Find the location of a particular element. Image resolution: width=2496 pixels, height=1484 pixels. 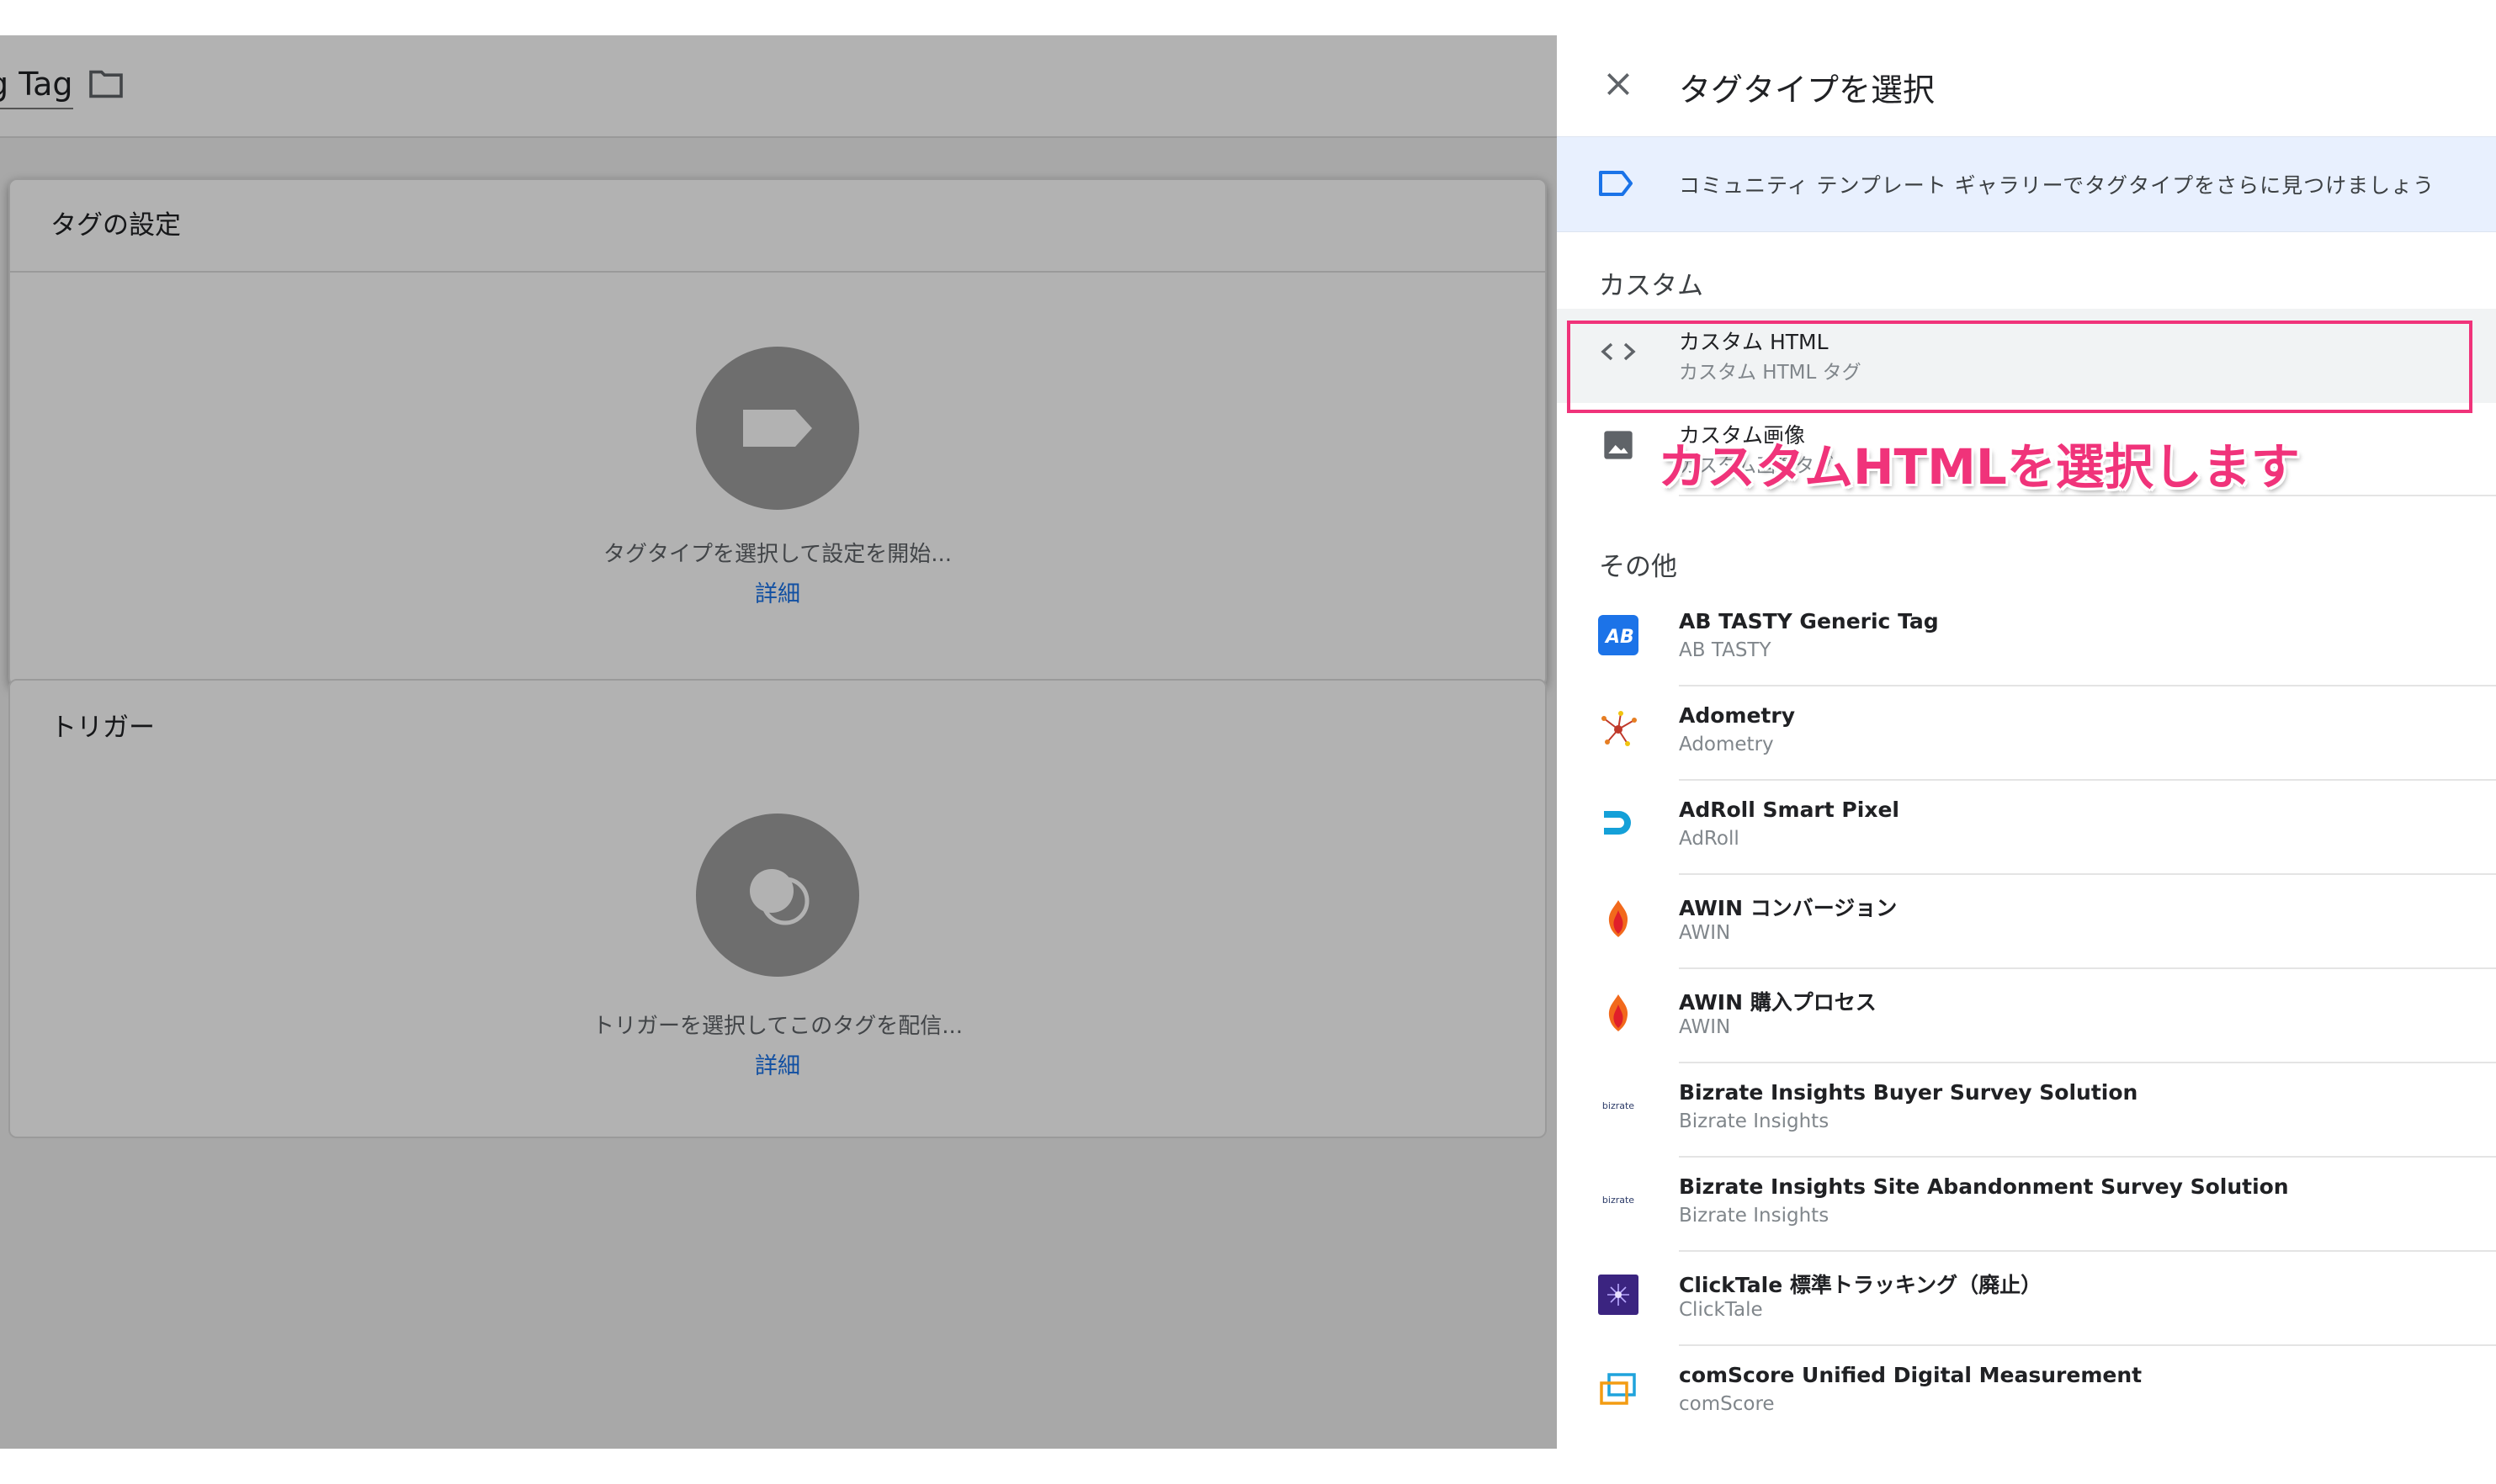

community-gallery-banner: コミュニティ テンプレート ギャラリーでタグタイプをさらに見つけましょう is located at coordinates (2027, 184).